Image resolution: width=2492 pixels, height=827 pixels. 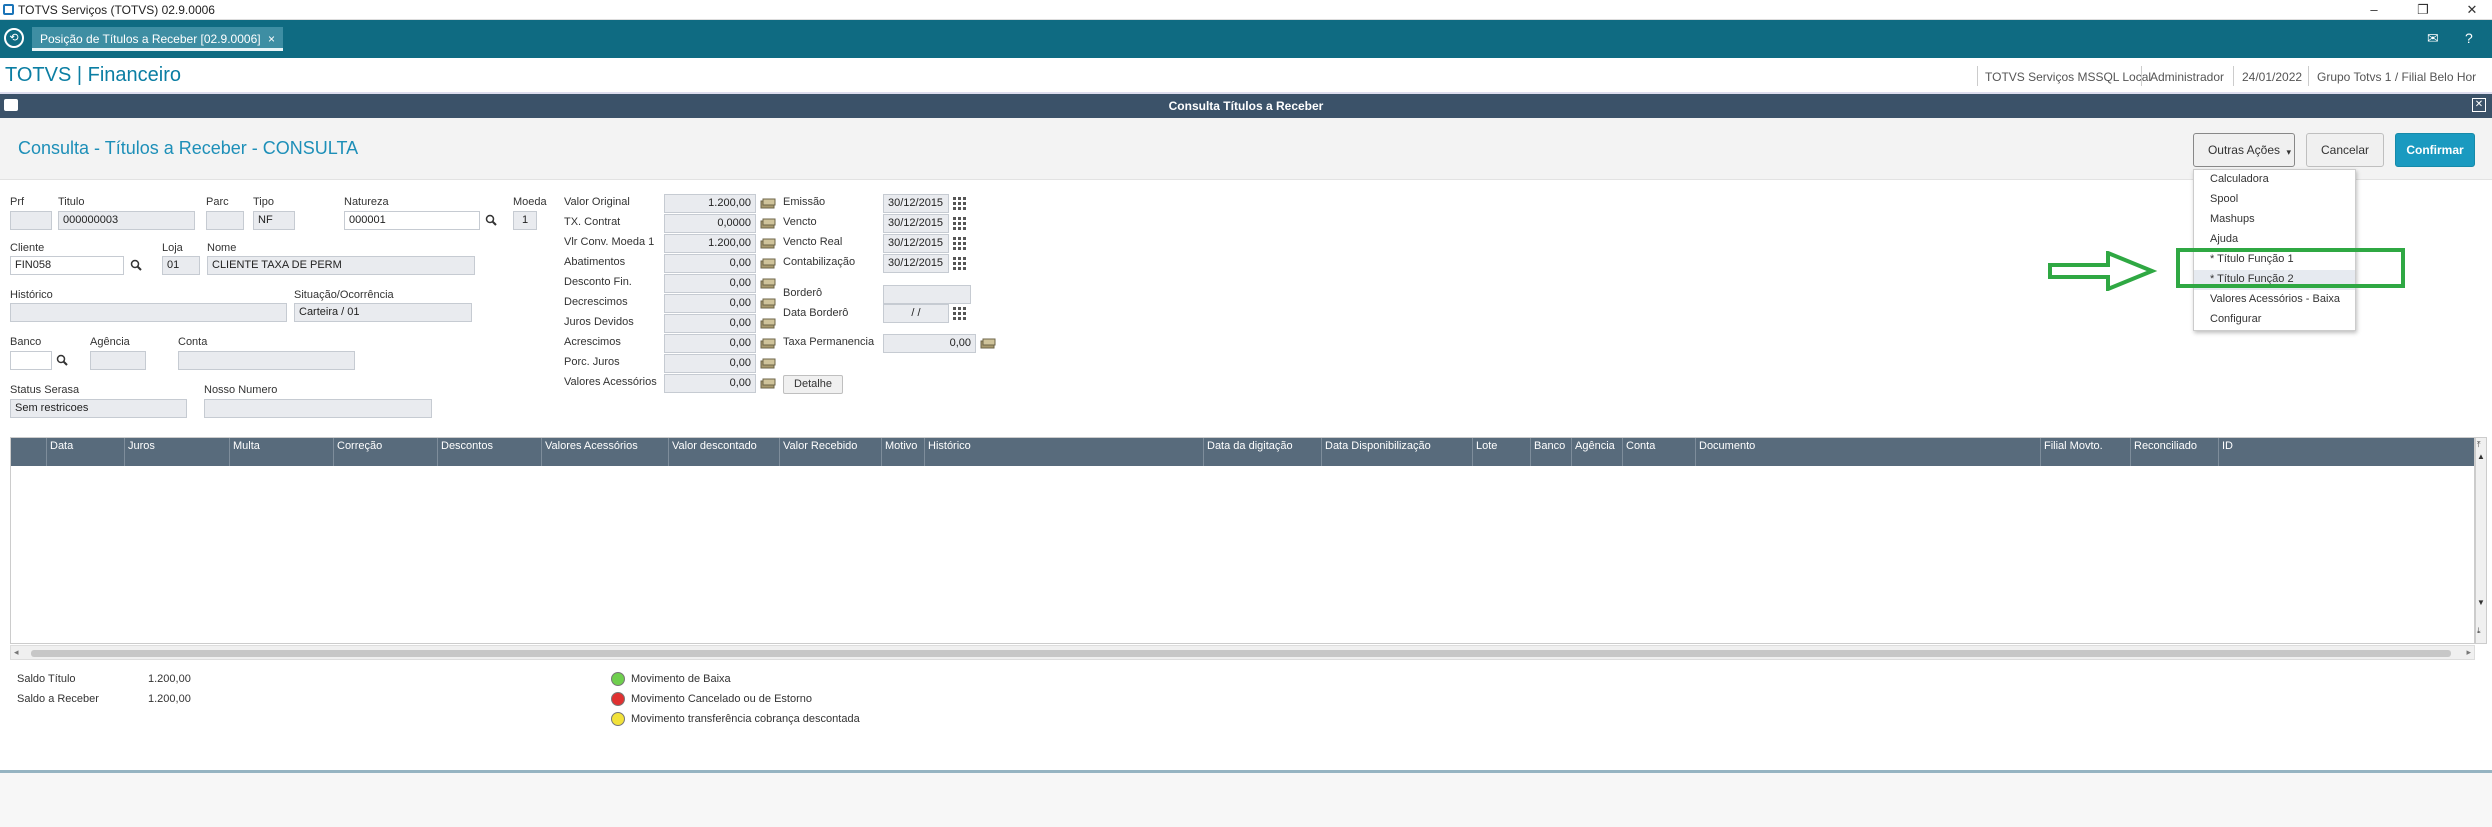 I want to click on column-header: Multa, so click(x=282, y=452).